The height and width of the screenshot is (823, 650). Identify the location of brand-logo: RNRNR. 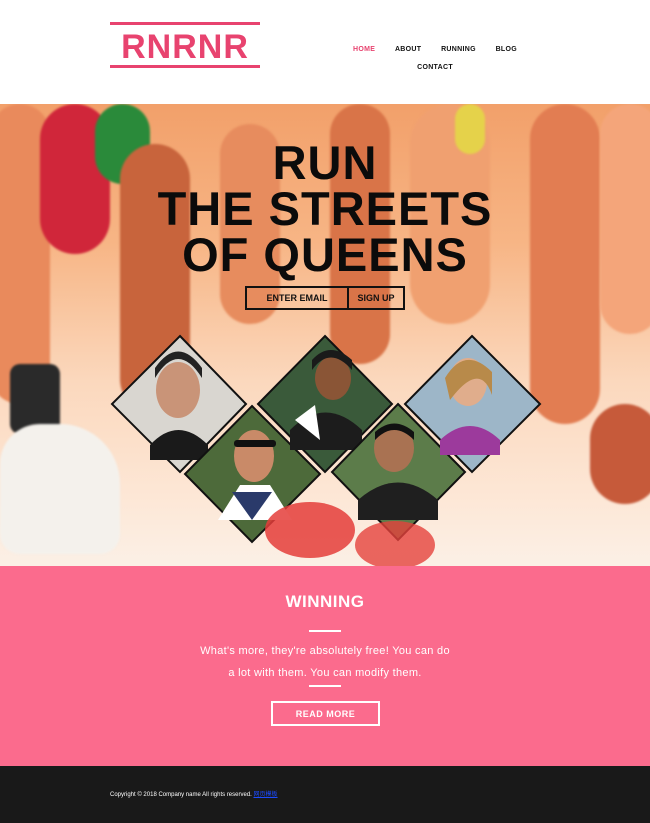
(185, 45).